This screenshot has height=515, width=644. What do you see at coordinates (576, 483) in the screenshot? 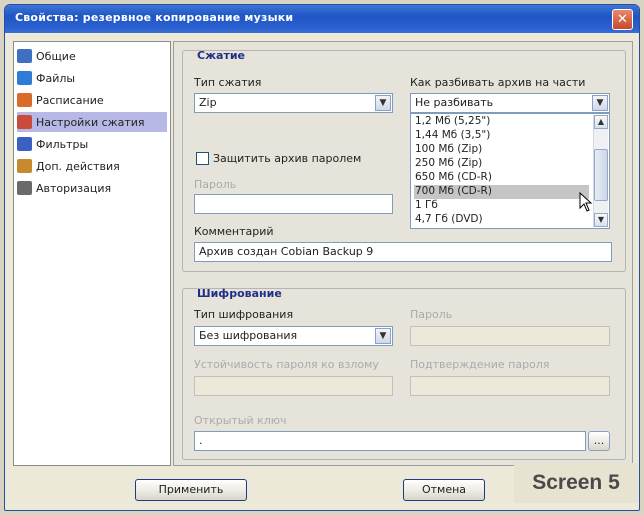
I see `screen-caption: Screen 5` at bounding box center [576, 483].